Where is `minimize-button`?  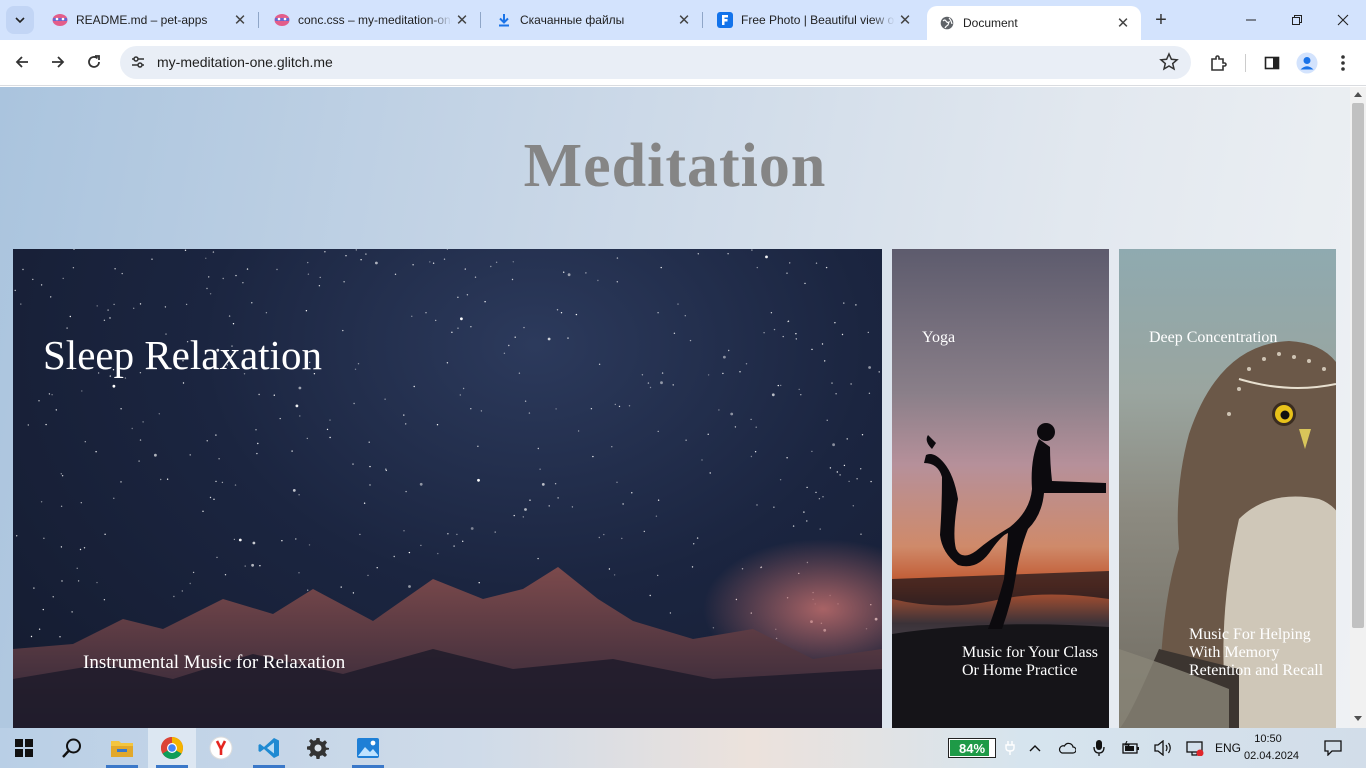
minimize-button is located at coordinates (1251, 20).